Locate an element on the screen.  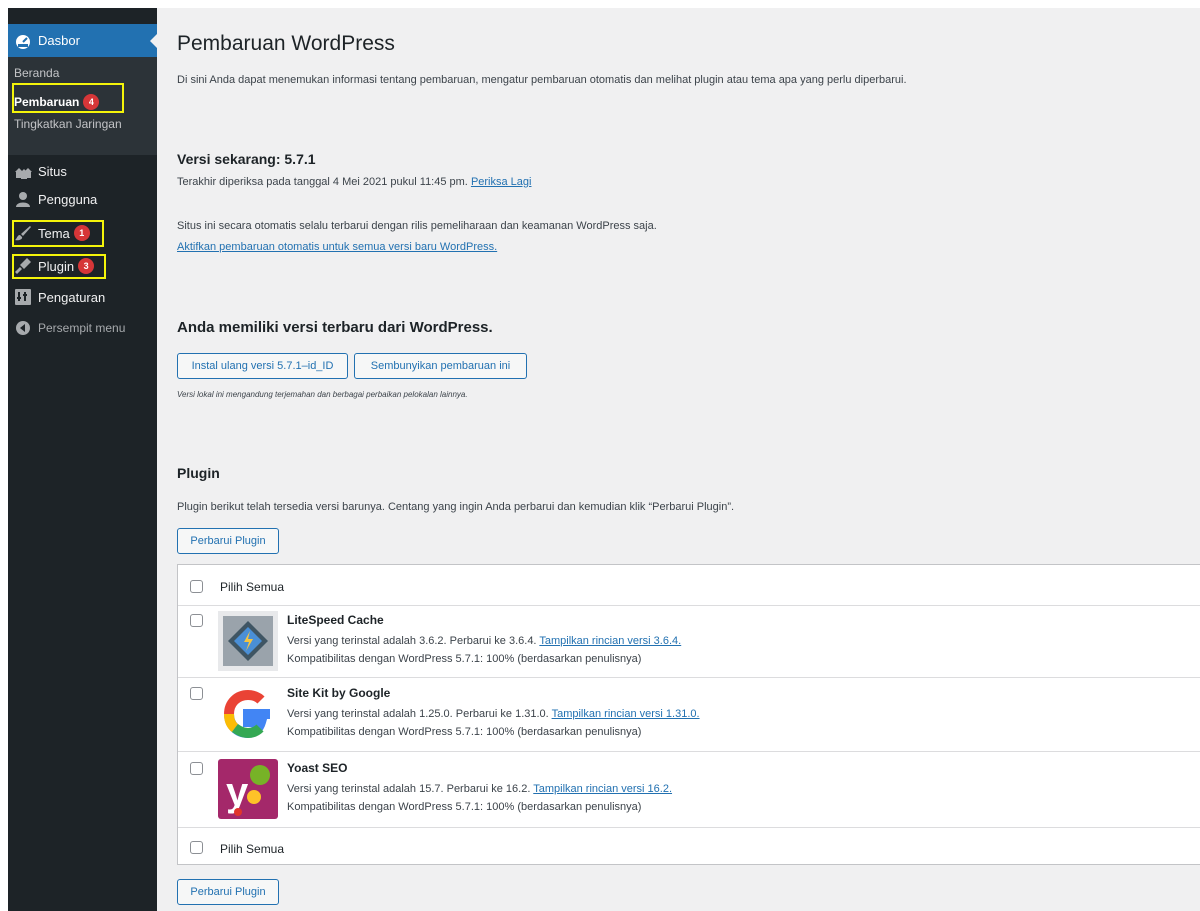
sites-icon is located at coordinates (23, 171).